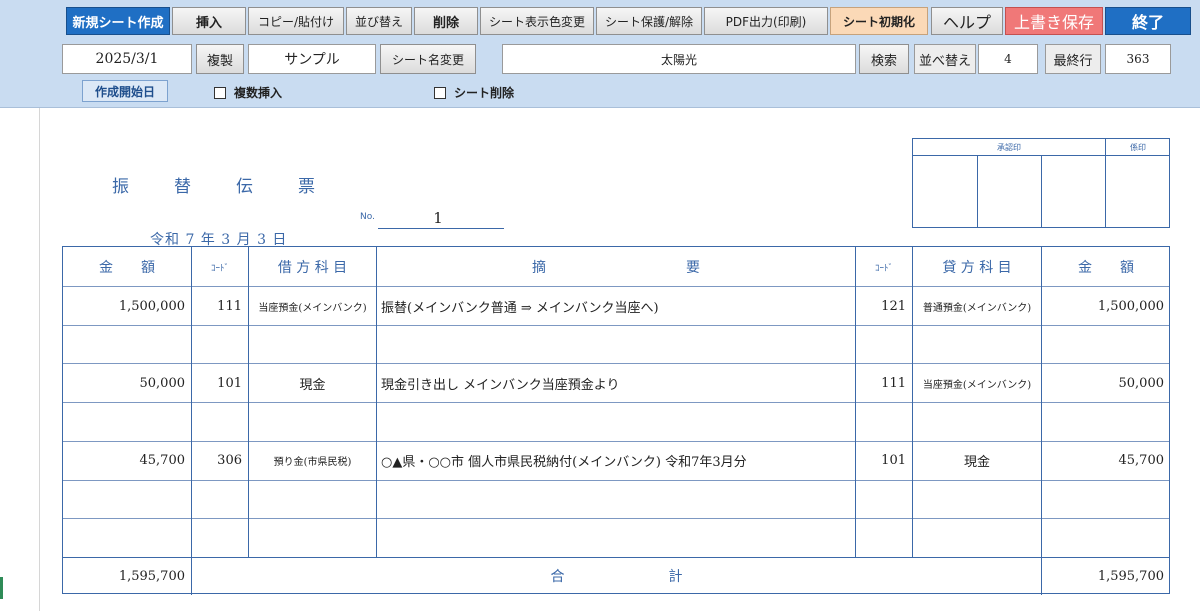 The height and width of the screenshot is (611, 1200). I want to click on debit-account-cell: 現金, so click(312, 383).